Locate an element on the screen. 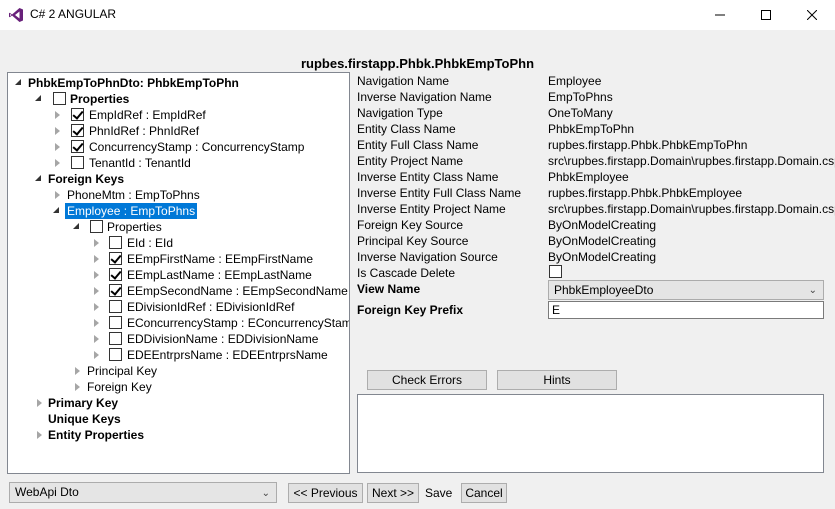  tree-root: PhbkEmpToPhnDto: PhbkEmpToPhn is located at coordinates (133, 83).